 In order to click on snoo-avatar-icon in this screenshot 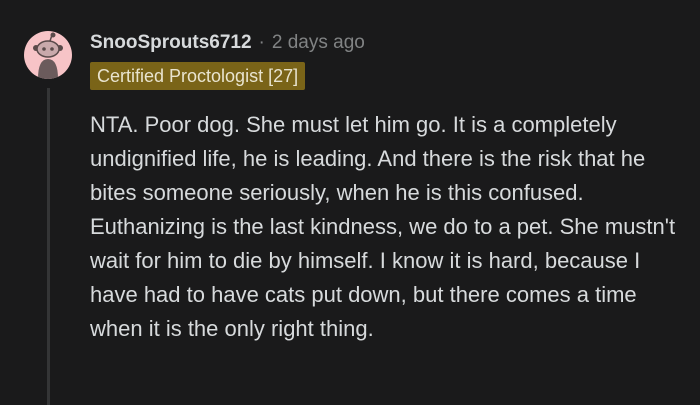, I will do `click(48, 55)`.